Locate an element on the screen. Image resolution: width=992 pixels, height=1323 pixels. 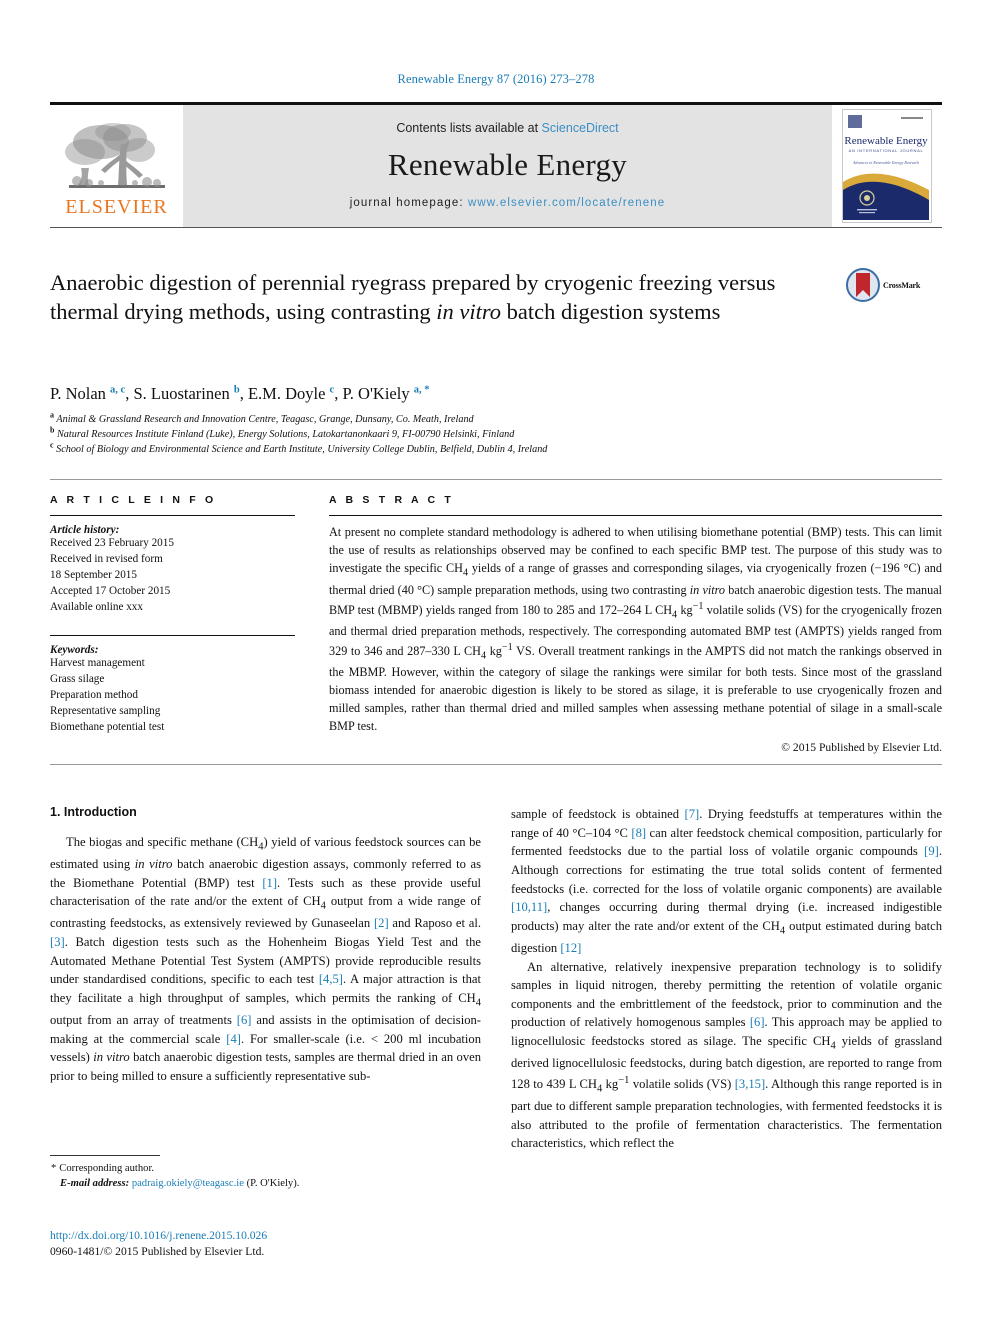
info-divider is located at coordinates (172, 516).